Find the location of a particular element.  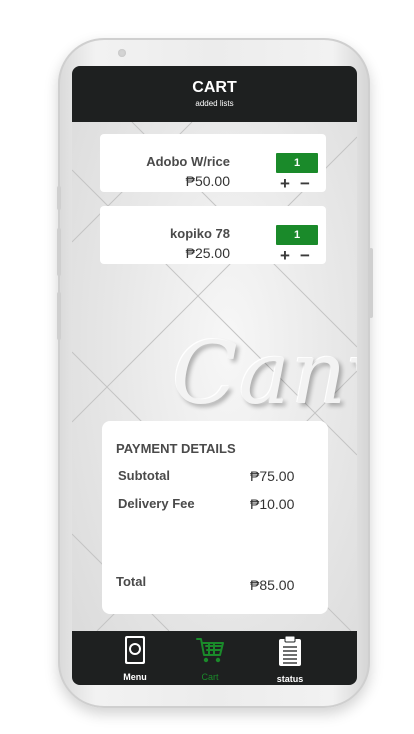

background-watermark: Canv is located at coordinates (264, 374).